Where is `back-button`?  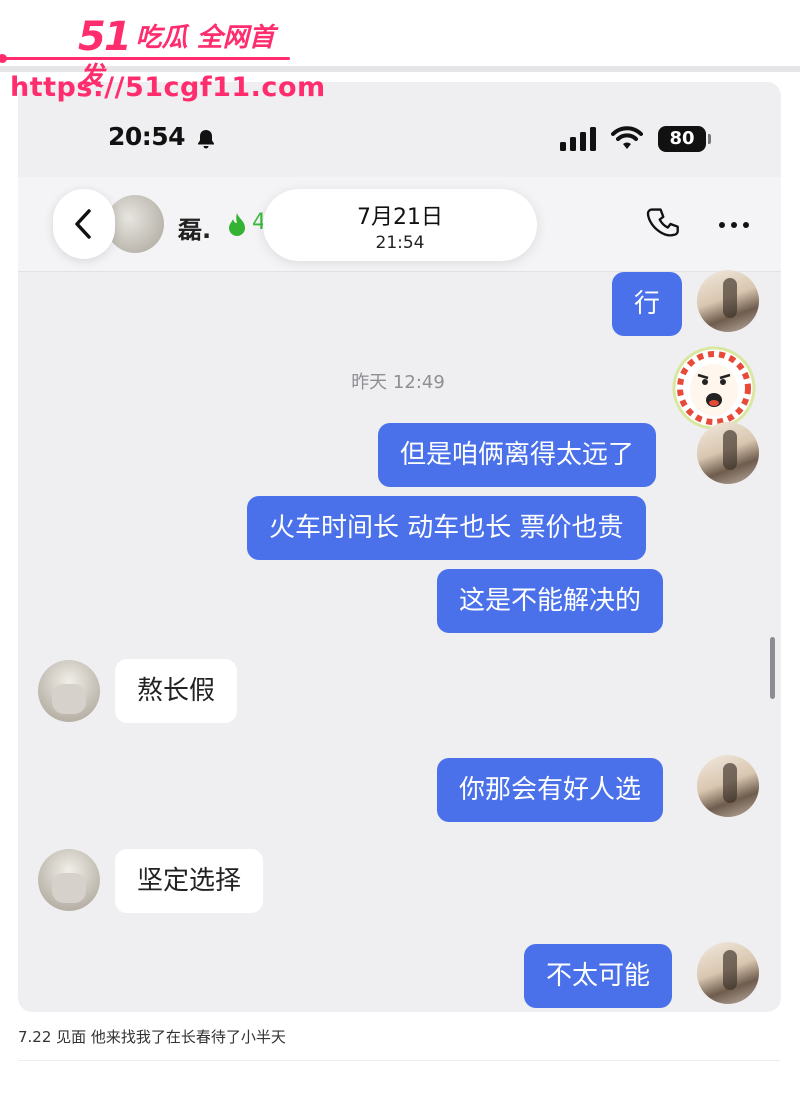 back-button is located at coordinates (84, 224).